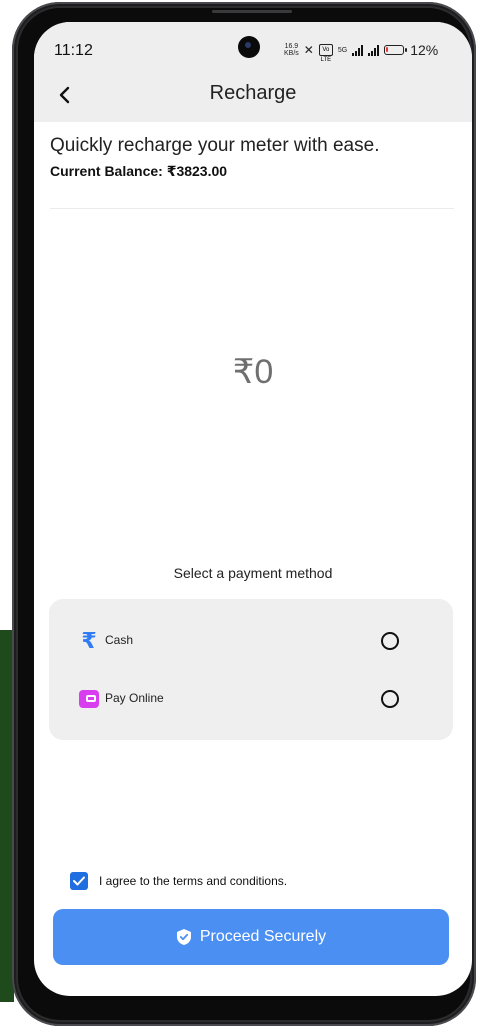  Describe the element at coordinates (390, 641) in the screenshot. I see `cash-radio` at that location.